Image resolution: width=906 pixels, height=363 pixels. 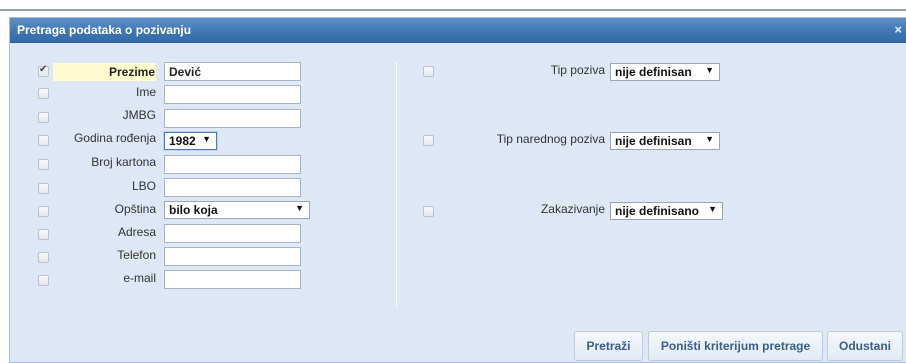 What do you see at coordinates (453, 5) in the screenshot?
I see `window-top-edge` at bounding box center [453, 5].